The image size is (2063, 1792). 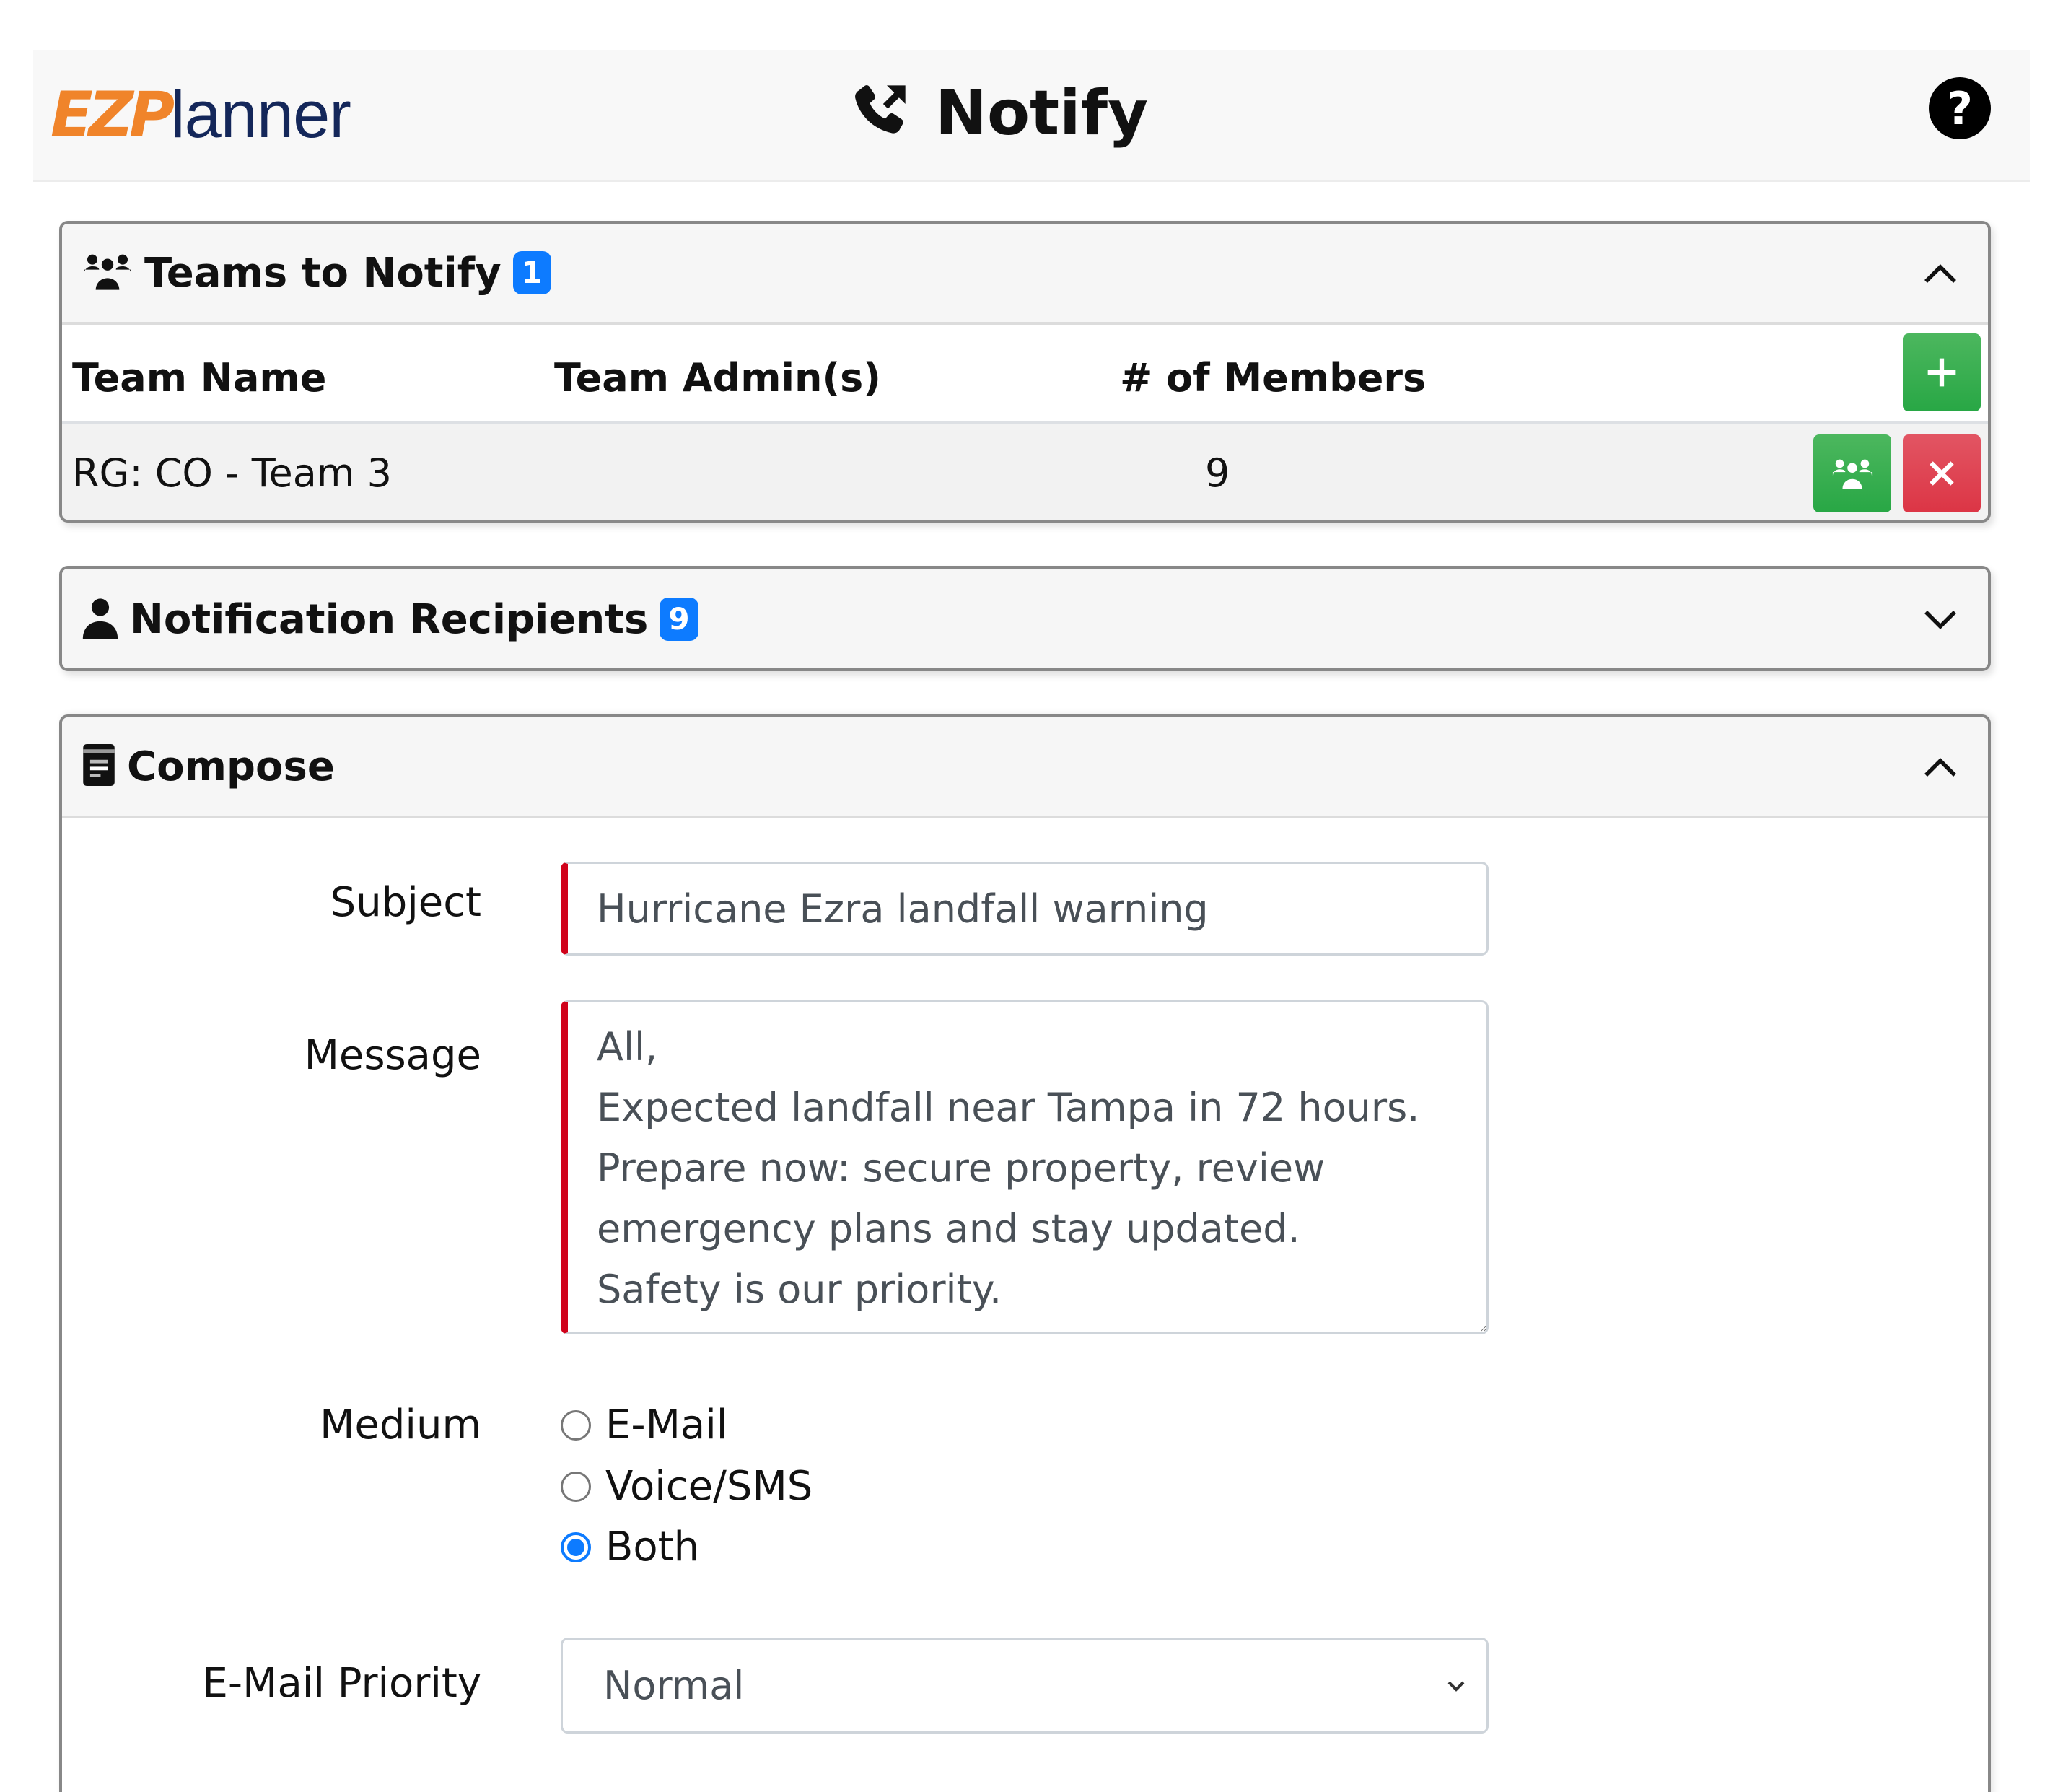 I want to click on compose-panel-title: Compose, so click(x=231, y=766).